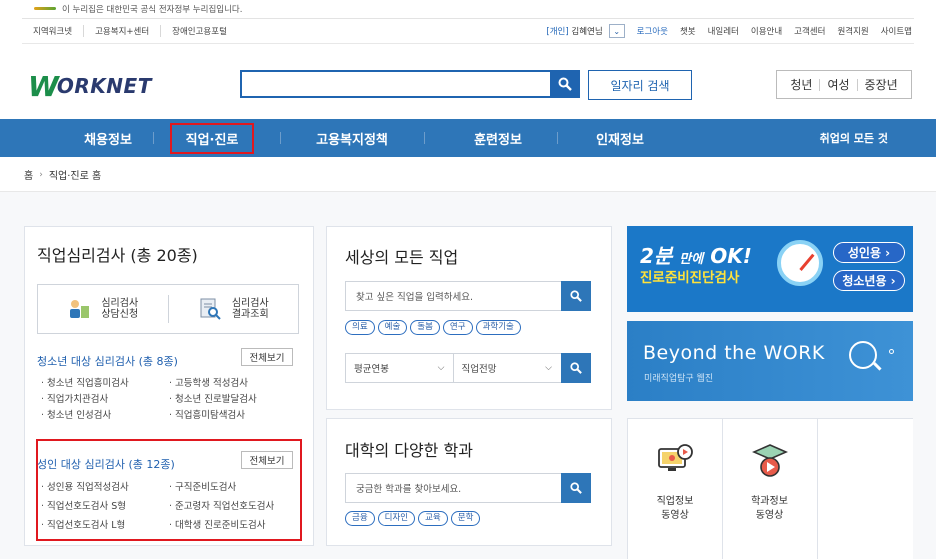  Describe the element at coordinates (802, 84) in the screenshot. I see `youth-link: 청년` at that location.